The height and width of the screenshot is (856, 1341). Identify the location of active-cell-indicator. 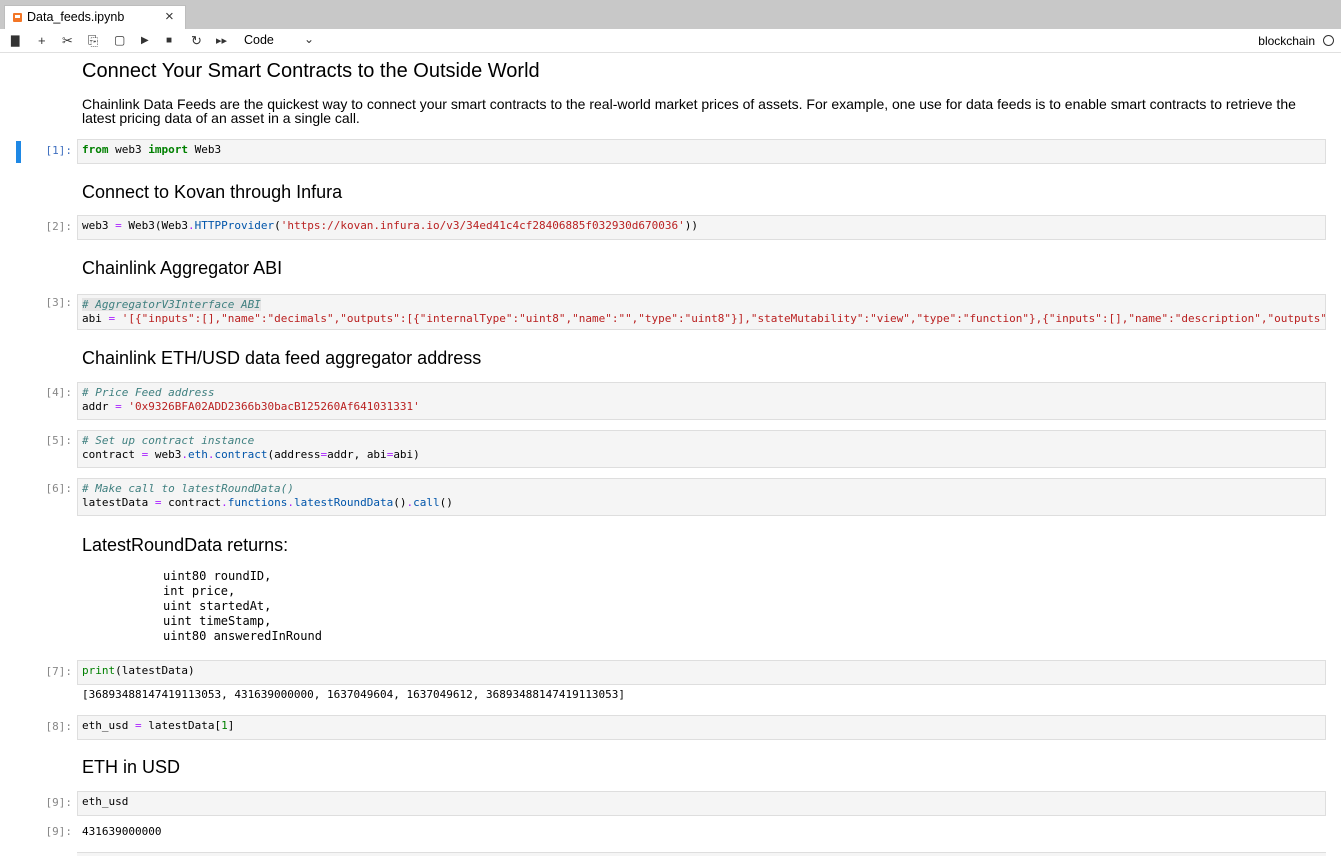
(18, 152).